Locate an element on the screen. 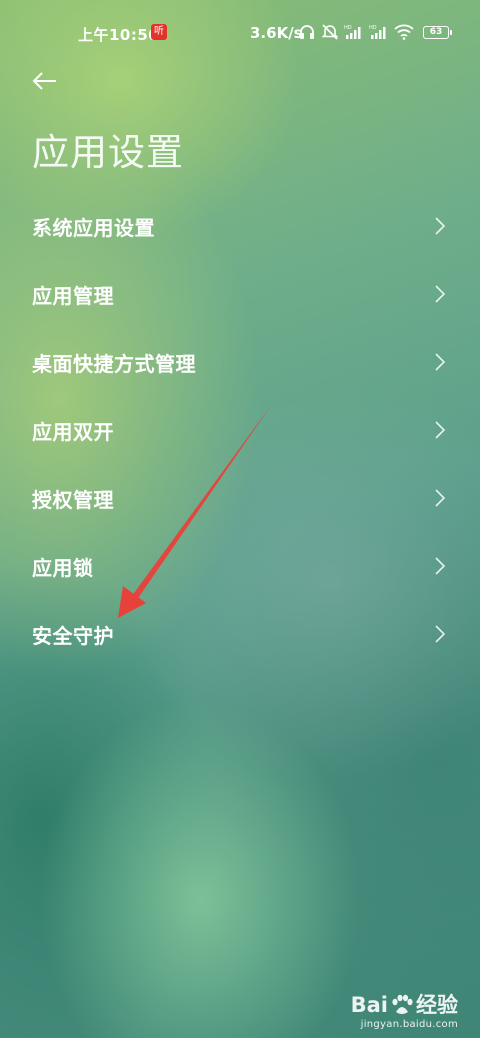  network-speed: 3.6K/s is located at coordinates (276, 33).